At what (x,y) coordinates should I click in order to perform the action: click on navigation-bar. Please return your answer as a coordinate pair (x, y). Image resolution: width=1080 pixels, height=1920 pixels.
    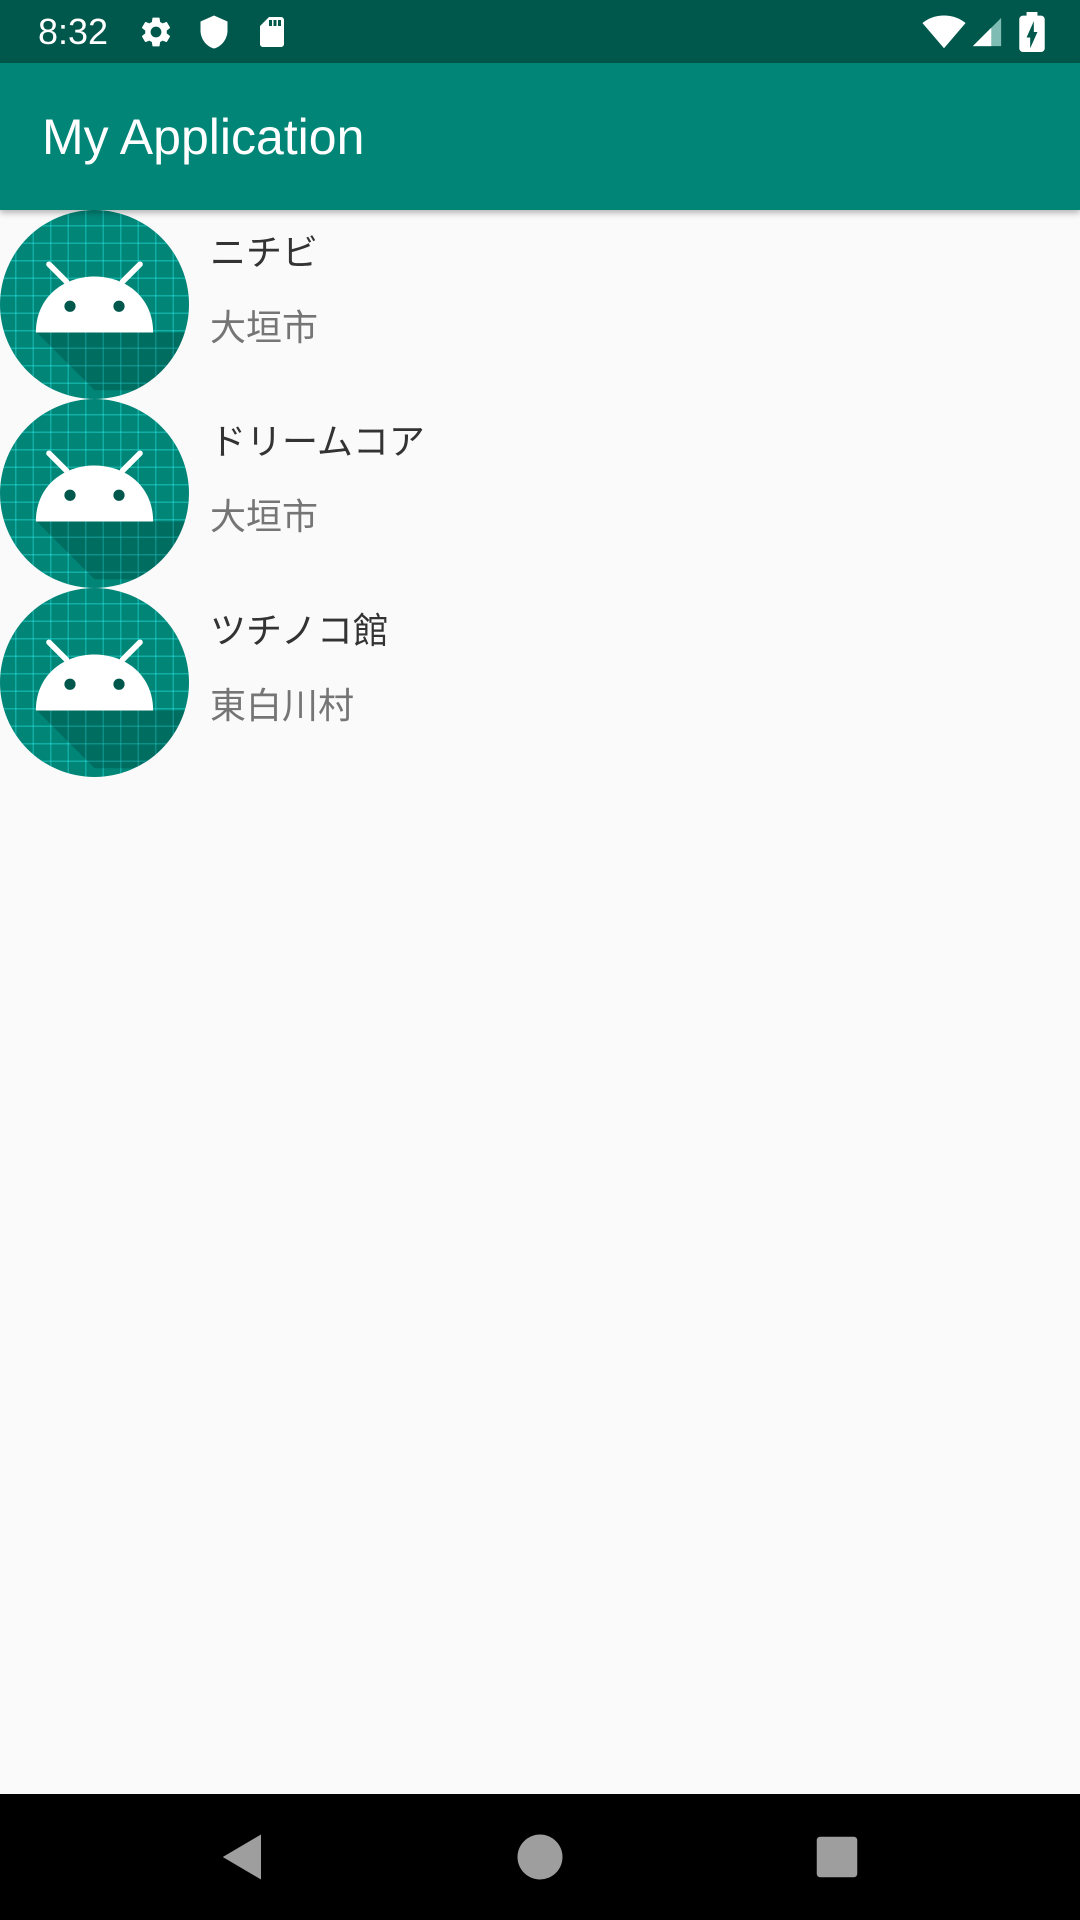
    Looking at the image, I should click on (540, 1857).